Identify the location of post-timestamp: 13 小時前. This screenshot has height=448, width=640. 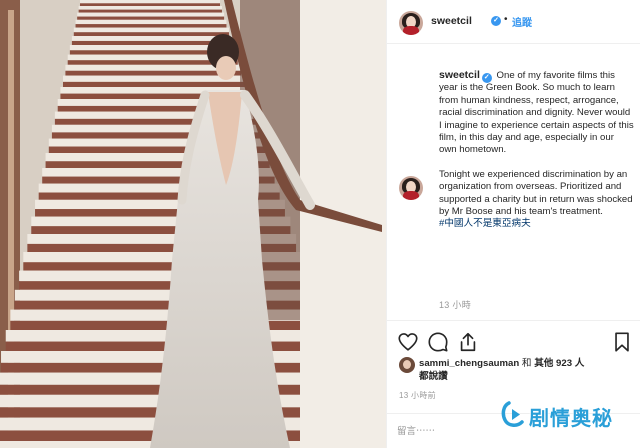
(417, 395).